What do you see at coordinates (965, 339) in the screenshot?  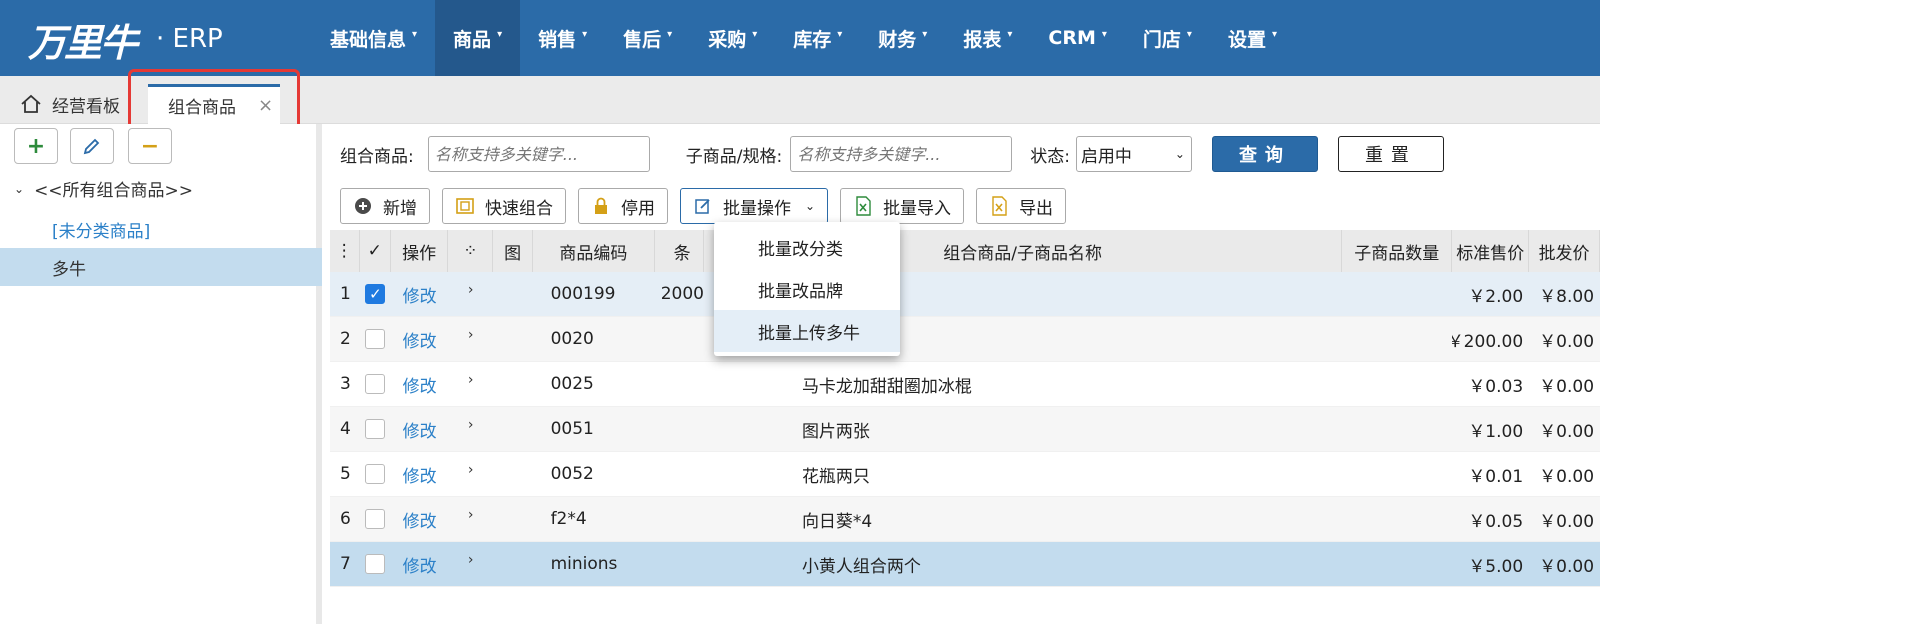 I see `table-row: 2修改›0020牛￥200.00￥0.00` at bounding box center [965, 339].